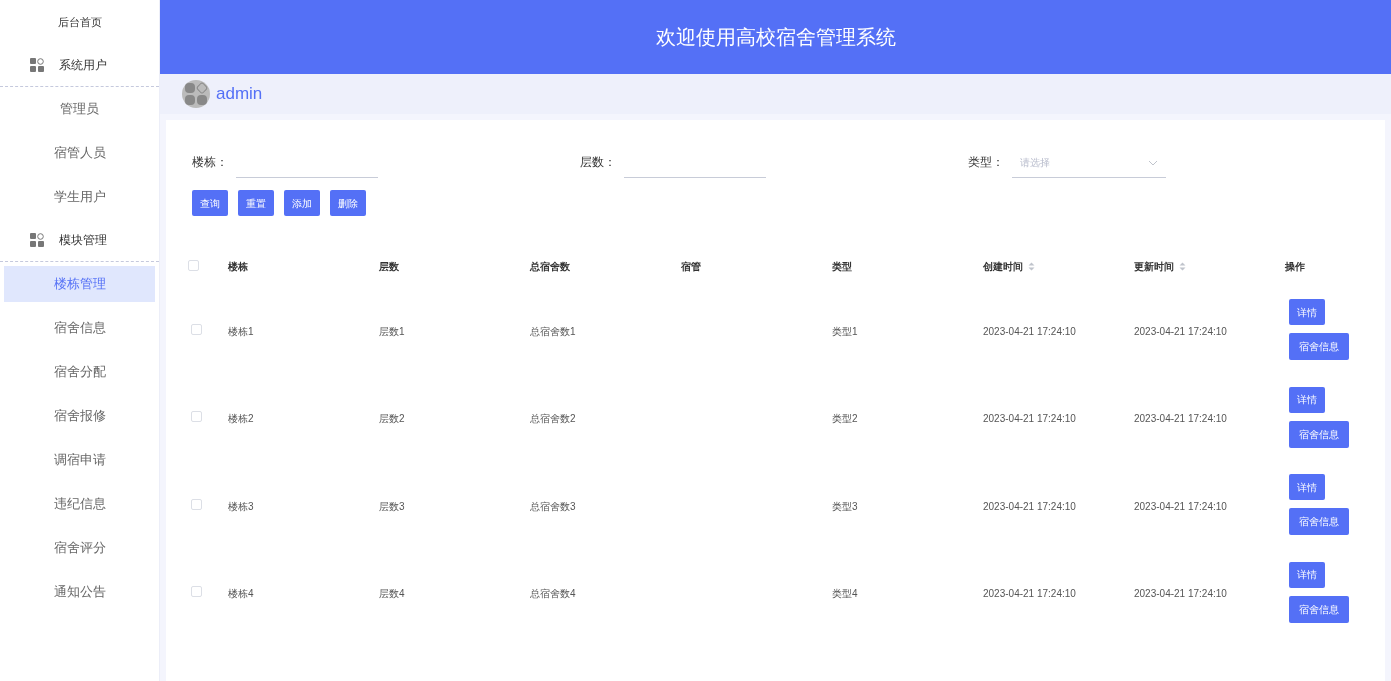 The height and width of the screenshot is (681, 1391). Describe the element at coordinates (210, 162) in the screenshot. I see `filter-label: 楼栋：` at that location.